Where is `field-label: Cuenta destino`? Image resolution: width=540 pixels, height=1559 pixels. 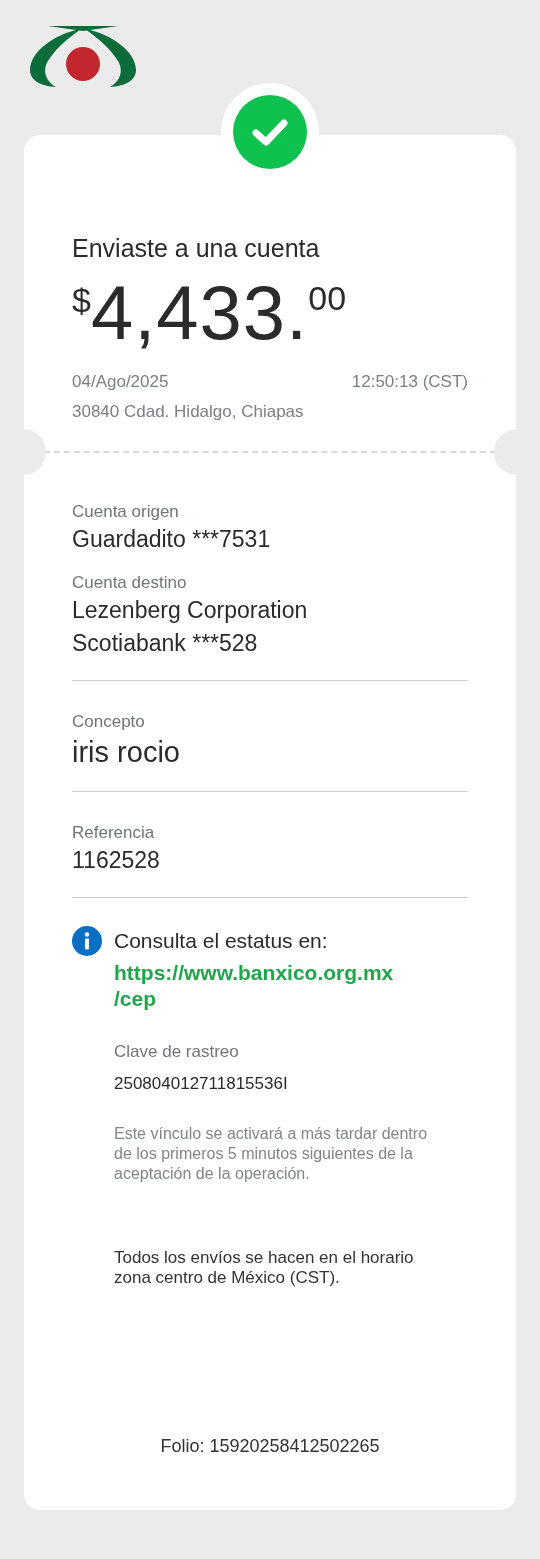 field-label: Cuenta destino is located at coordinates (130, 583).